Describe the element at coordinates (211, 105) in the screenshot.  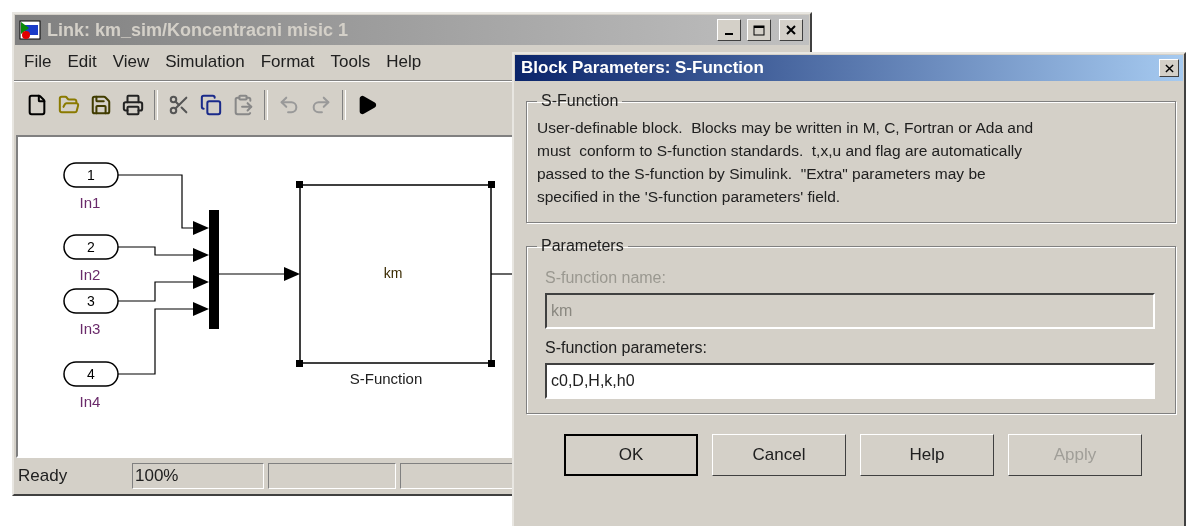
I see `copy-icon` at that location.